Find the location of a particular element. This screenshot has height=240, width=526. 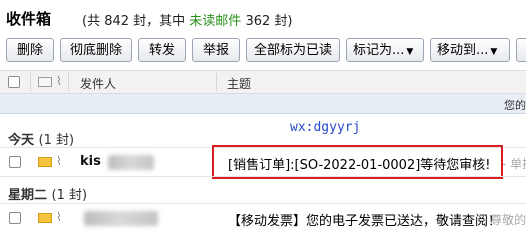

mailbox-counts: (共 842 封，其中 未读邮件 362 封) is located at coordinates (187, 19).